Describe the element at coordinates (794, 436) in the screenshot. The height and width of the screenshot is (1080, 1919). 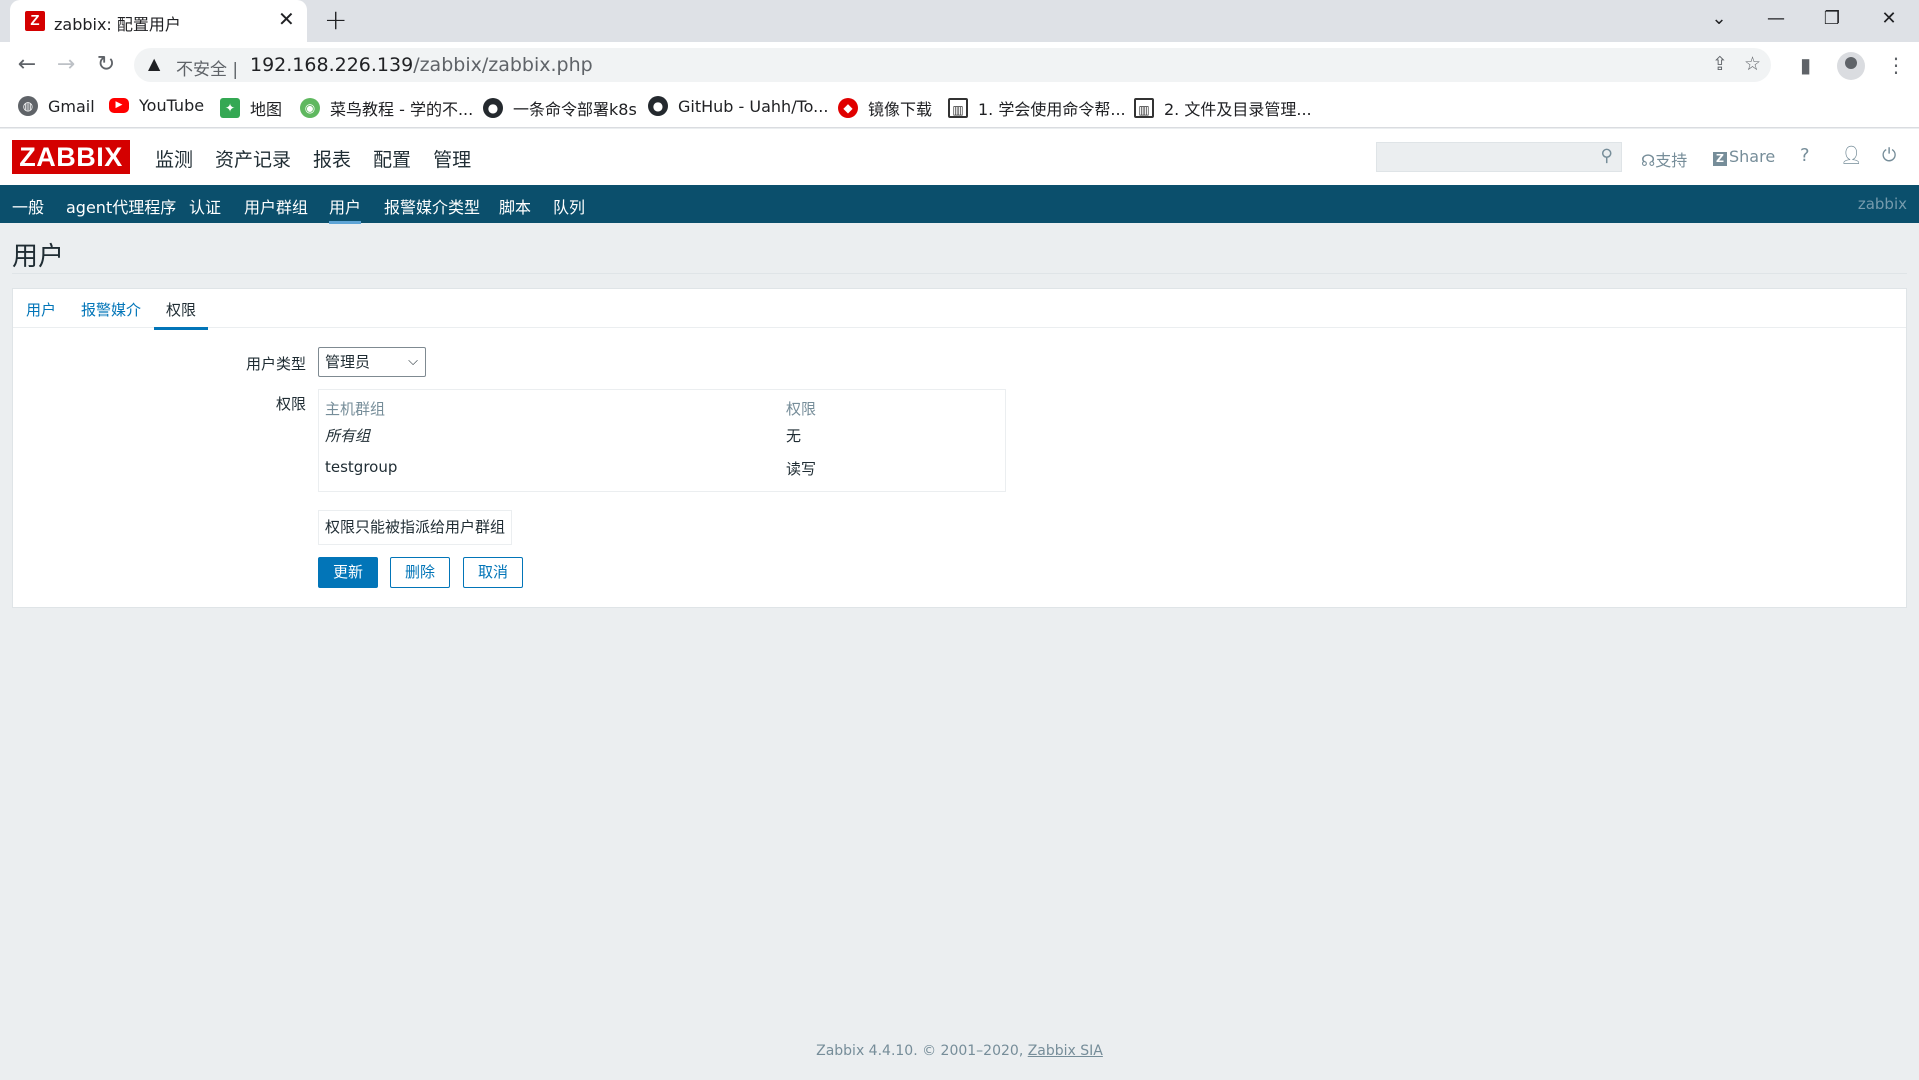
I see `perm-row-permission: 无` at that location.